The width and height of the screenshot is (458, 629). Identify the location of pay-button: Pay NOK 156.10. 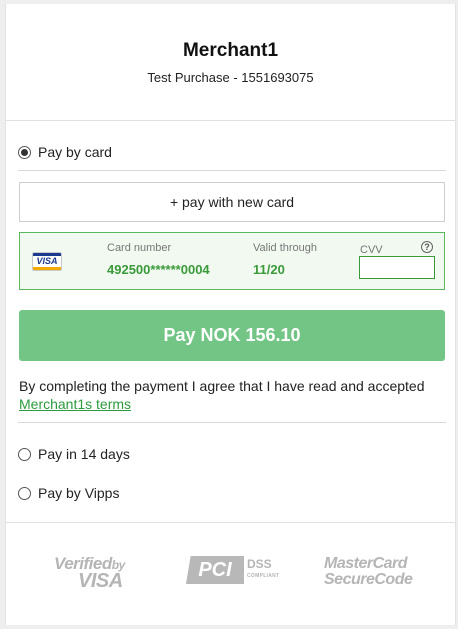
(232, 335).